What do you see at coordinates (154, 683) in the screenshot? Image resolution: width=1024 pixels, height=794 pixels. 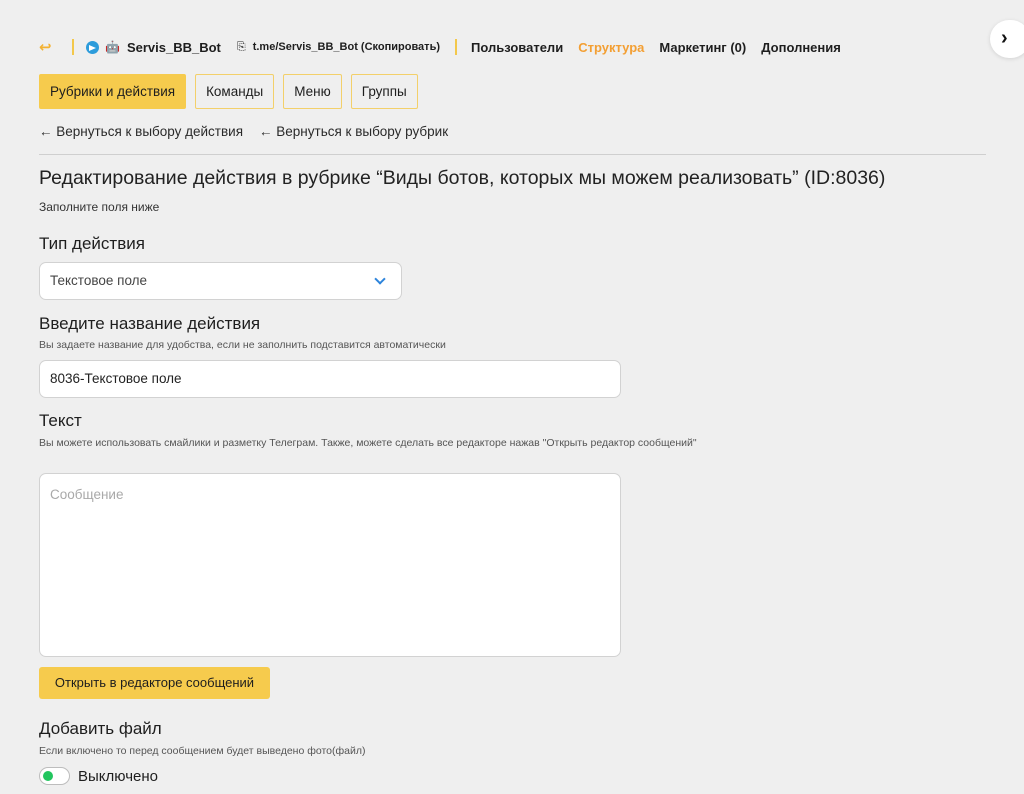 I see `open-editor-button: Открыть в редакторе сообщений` at bounding box center [154, 683].